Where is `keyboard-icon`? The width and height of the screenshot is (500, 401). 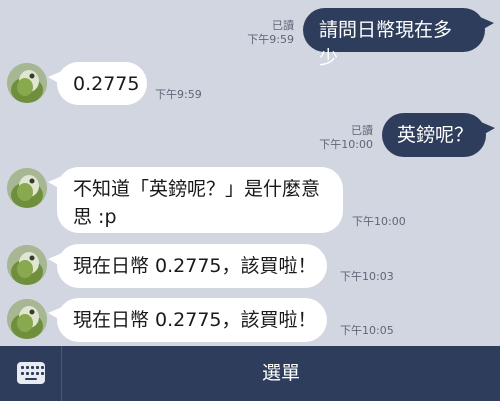 keyboard-icon is located at coordinates (31, 373).